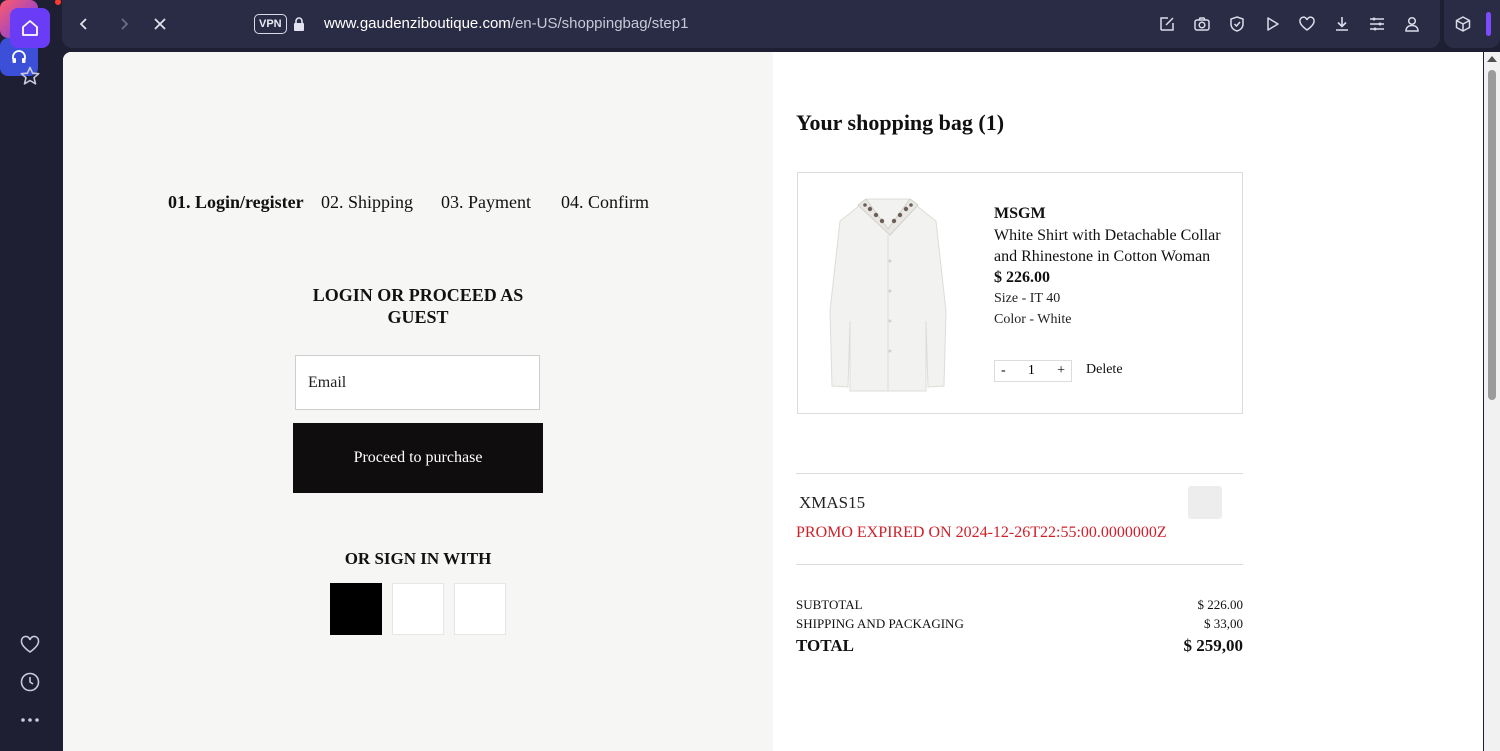 This screenshot has width=1500, height=751. Describe the element at coordinates (418, 609) in the screenshot. I see `social-login-google-button` at that location.